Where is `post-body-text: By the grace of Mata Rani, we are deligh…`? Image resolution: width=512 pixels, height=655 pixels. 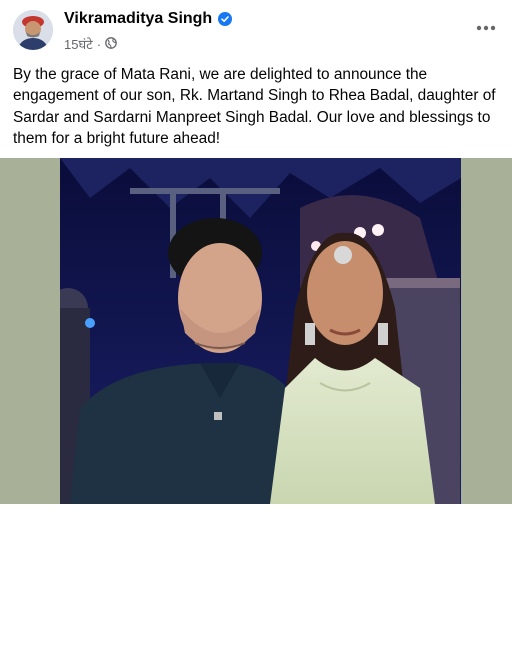 post-body-text: By the grace of Mata Rani, we are deligh… is located at coordinates (254, 107).